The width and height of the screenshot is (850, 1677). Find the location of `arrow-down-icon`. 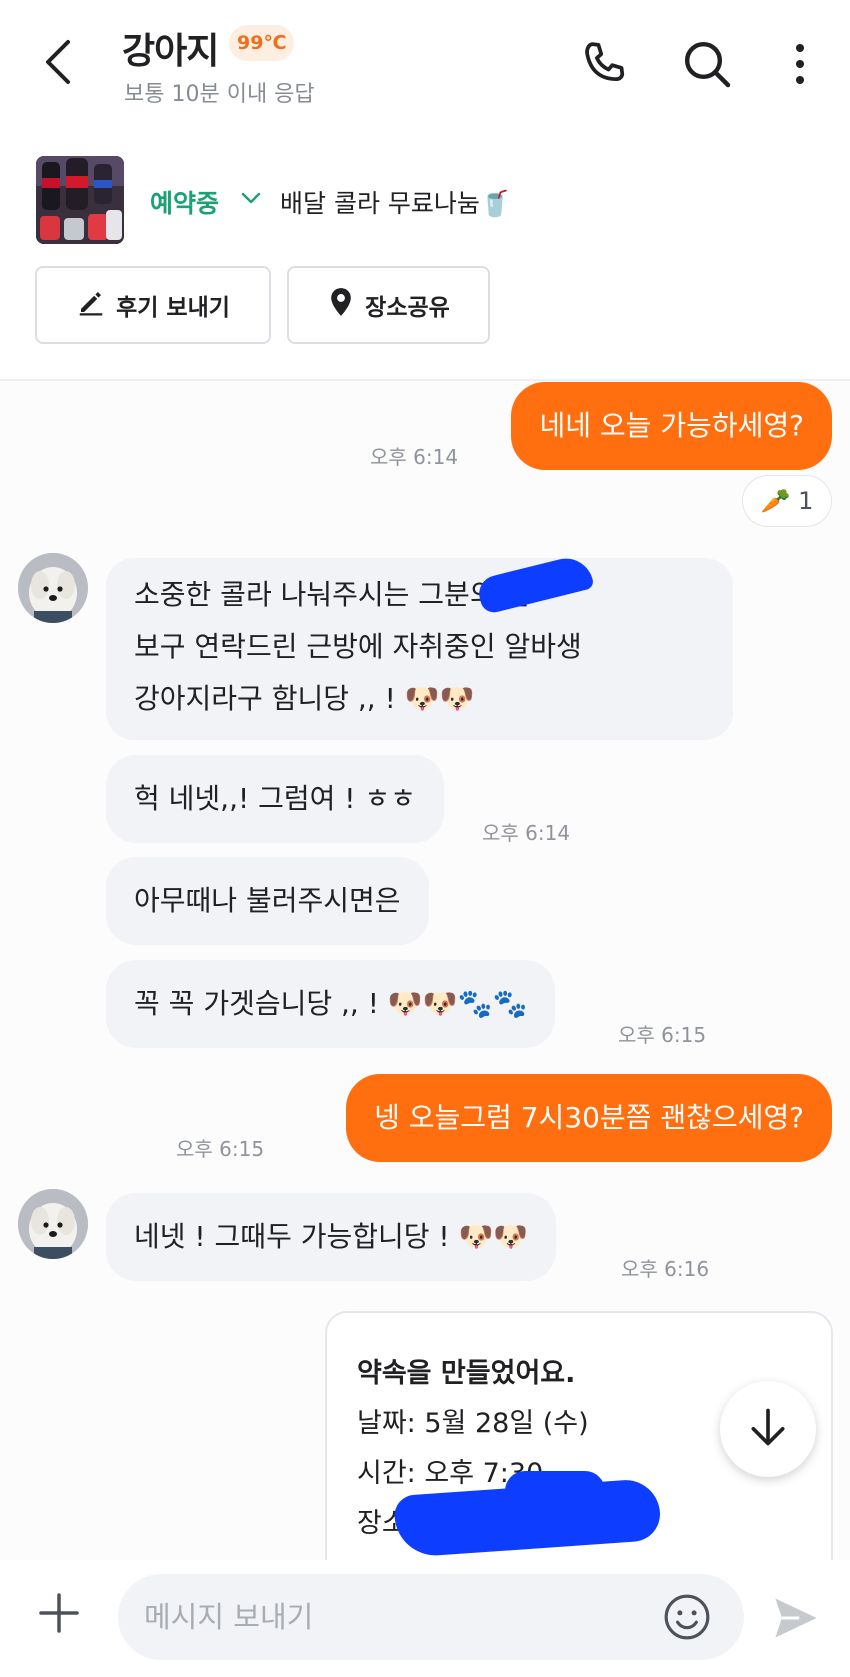

arrow-down-icon is located at coordinates (768, 1429).